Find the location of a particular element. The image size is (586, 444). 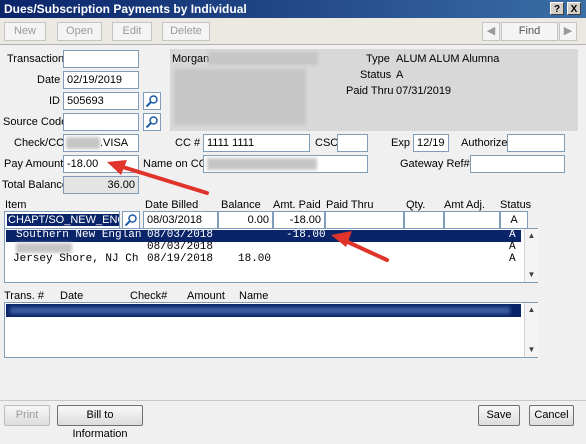

row-balance: 18.00 is located at coordinates (255, 259).